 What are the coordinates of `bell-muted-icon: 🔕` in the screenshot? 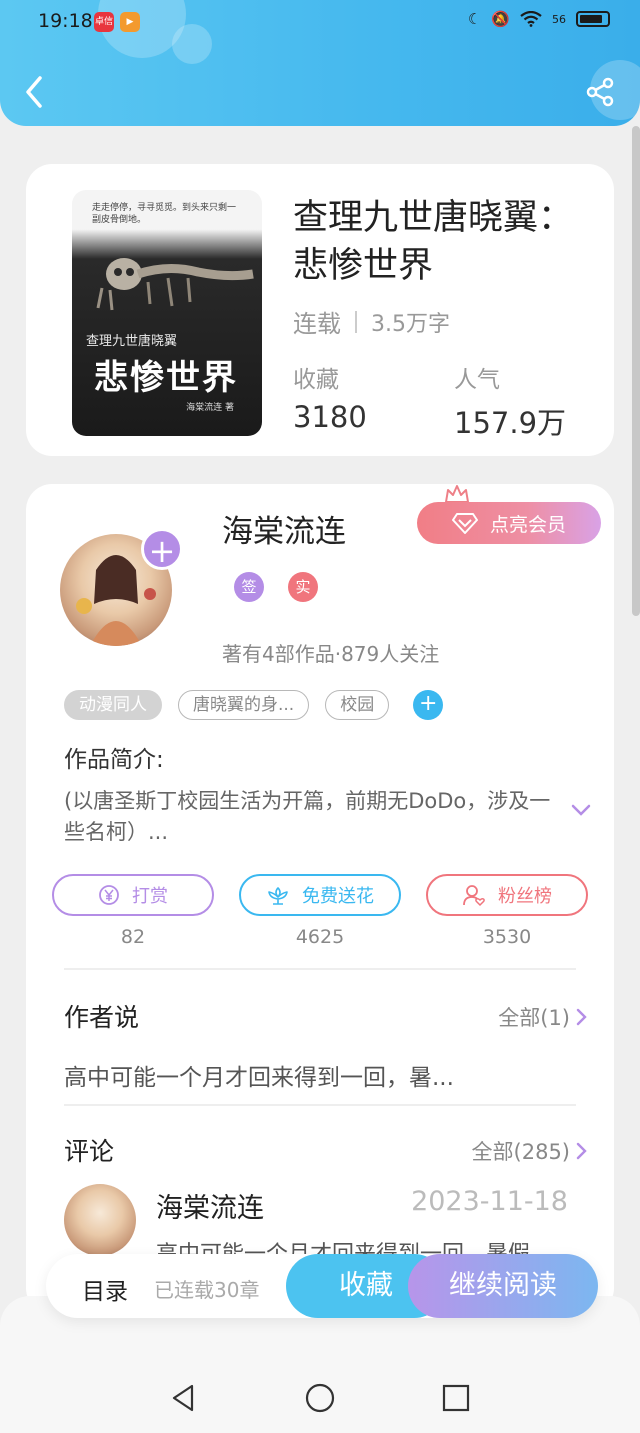 It's located at (500, 19).